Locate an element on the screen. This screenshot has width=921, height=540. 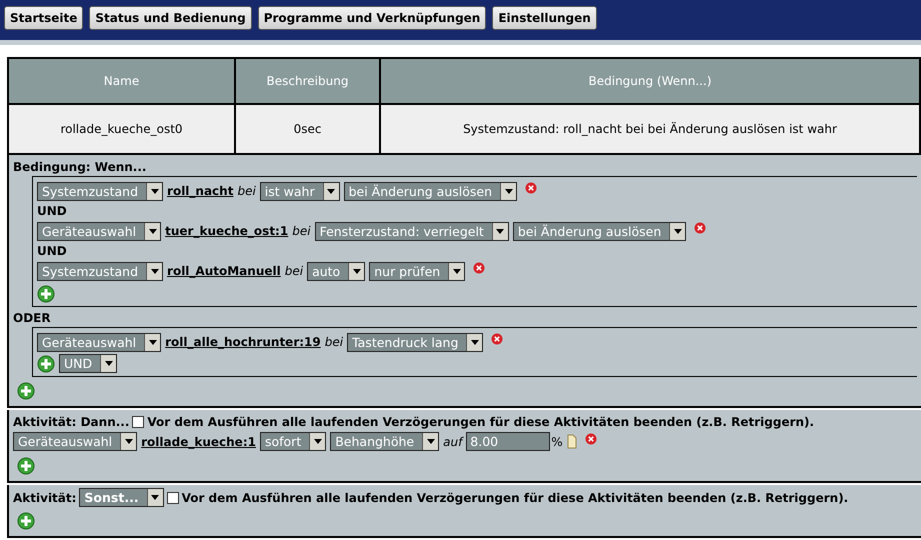
or-label: ODER is located at coordinates (32, 318).